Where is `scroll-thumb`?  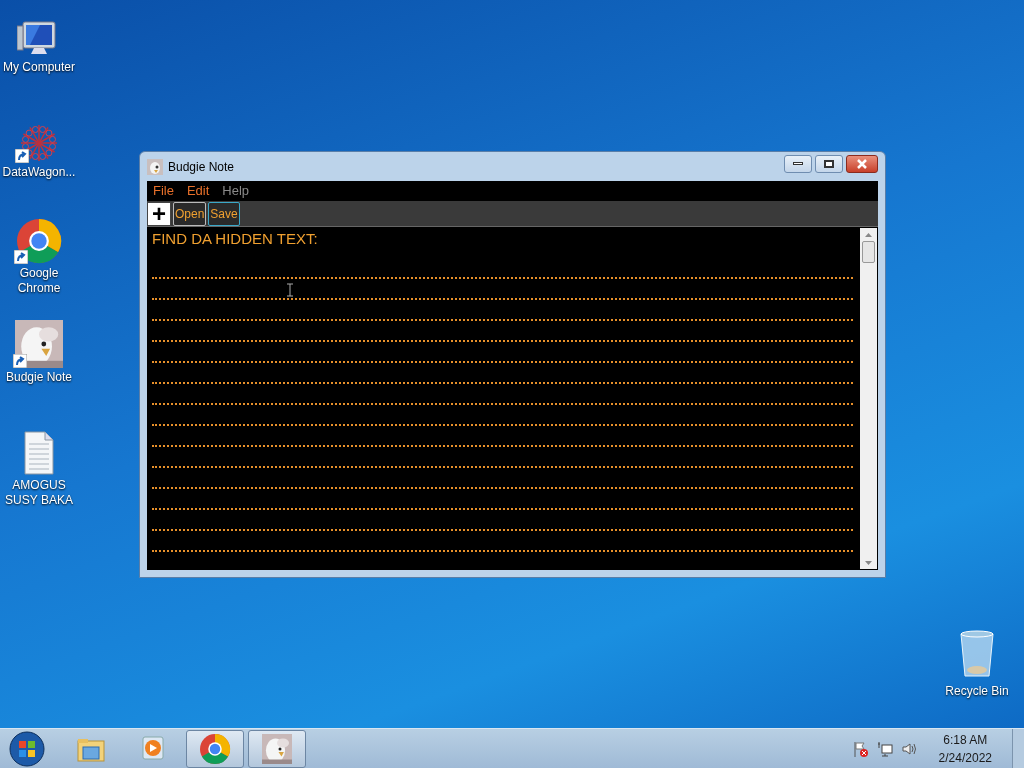
scroll-thumb is located at coordinates (868, 252).